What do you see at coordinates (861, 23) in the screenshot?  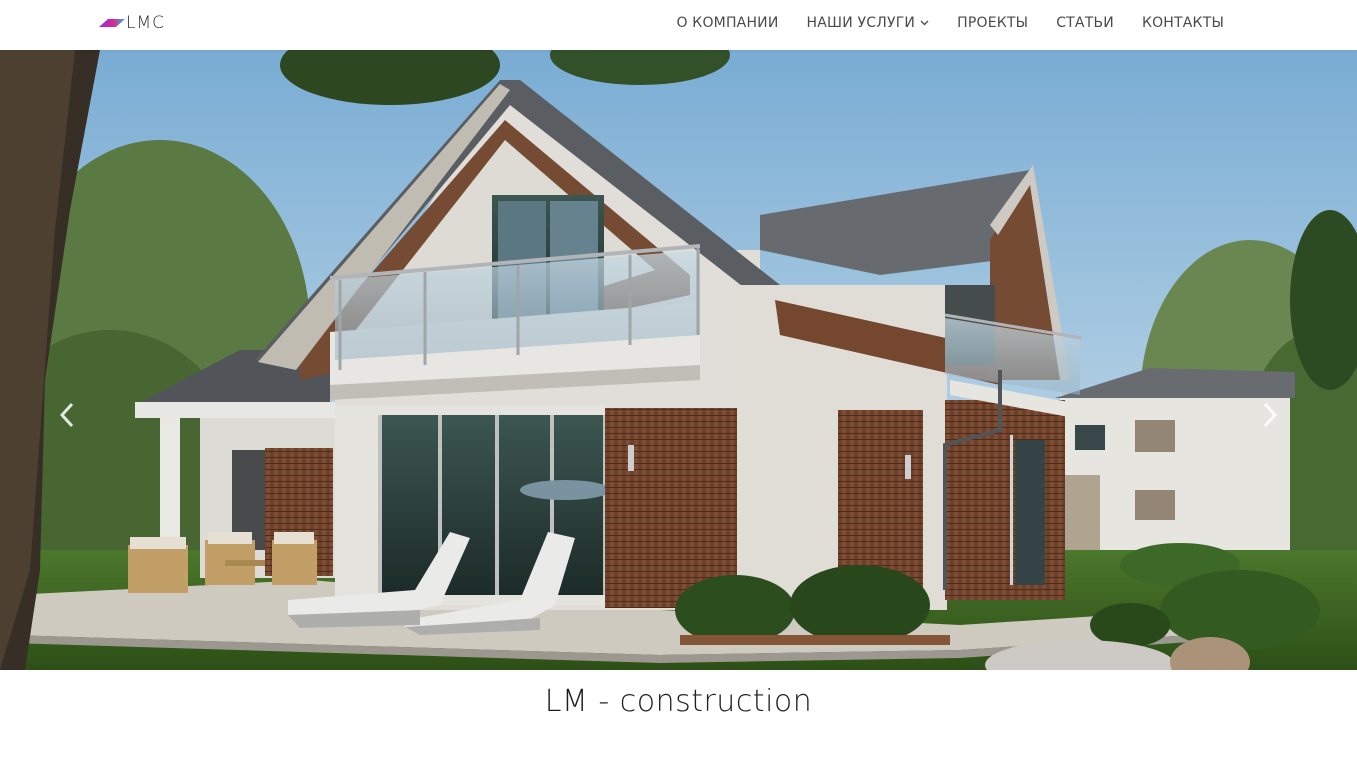 I see `nav-link-services-label: НАШИ УСЛУГИ` at bounding box center [861, 23].